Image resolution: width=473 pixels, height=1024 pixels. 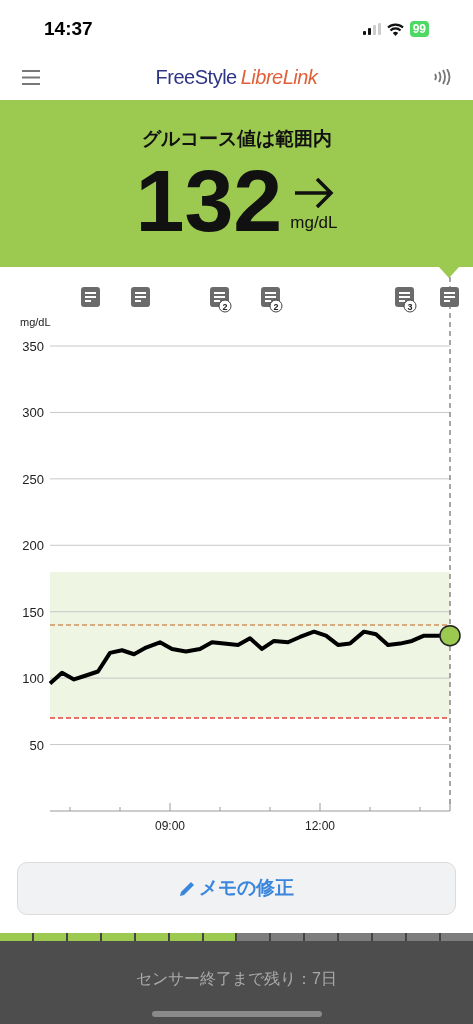 What do you see at coordinates (36, 745) in the screenshot?
I see `y-tick-label: 50` at bounding box center [36, 745].